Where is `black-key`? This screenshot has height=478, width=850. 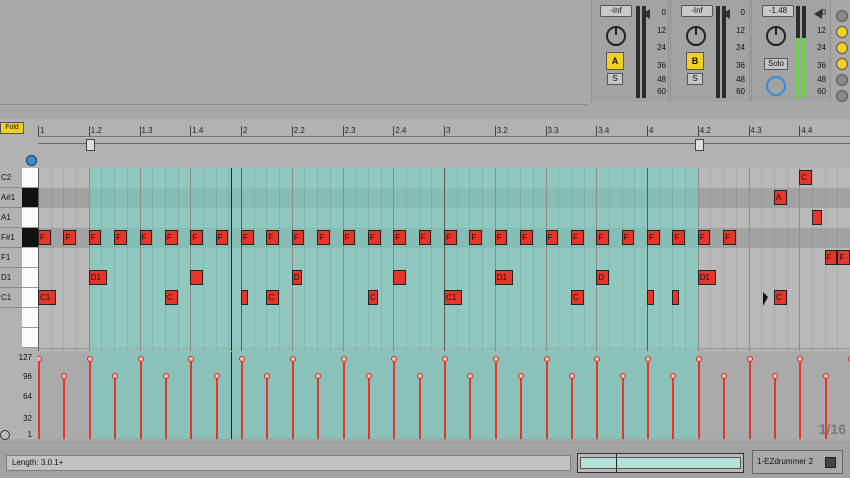 black-key is located at coordinates (30, 237).